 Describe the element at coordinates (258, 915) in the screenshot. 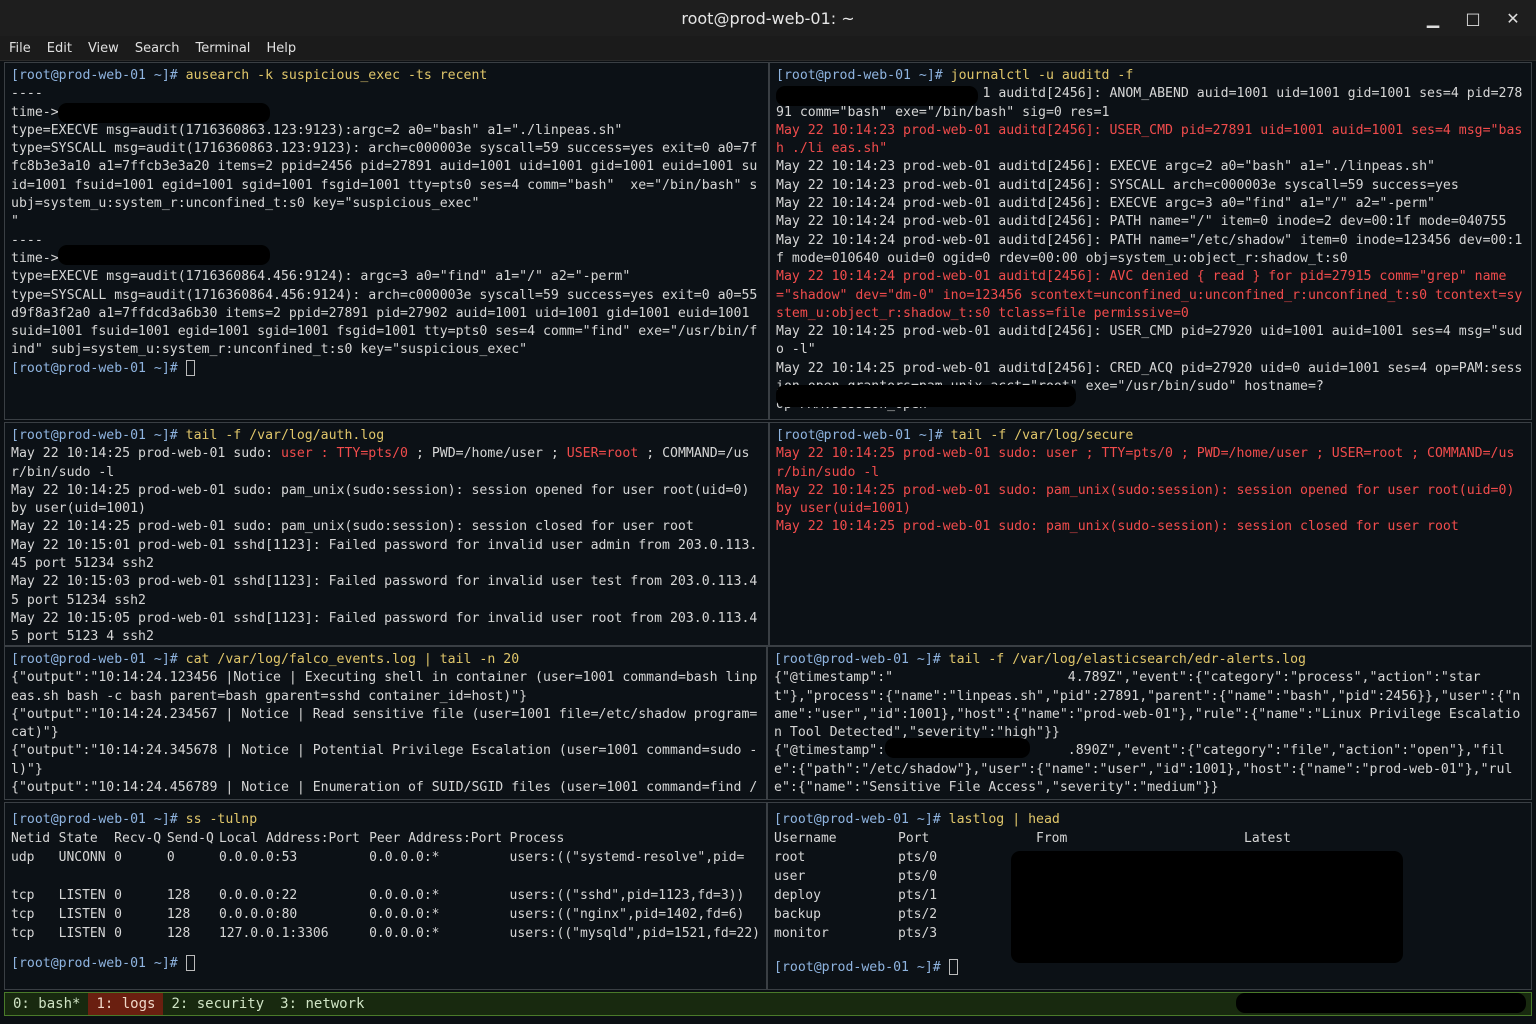

I see `table-cell: 0.0.0.0:80` at that location.